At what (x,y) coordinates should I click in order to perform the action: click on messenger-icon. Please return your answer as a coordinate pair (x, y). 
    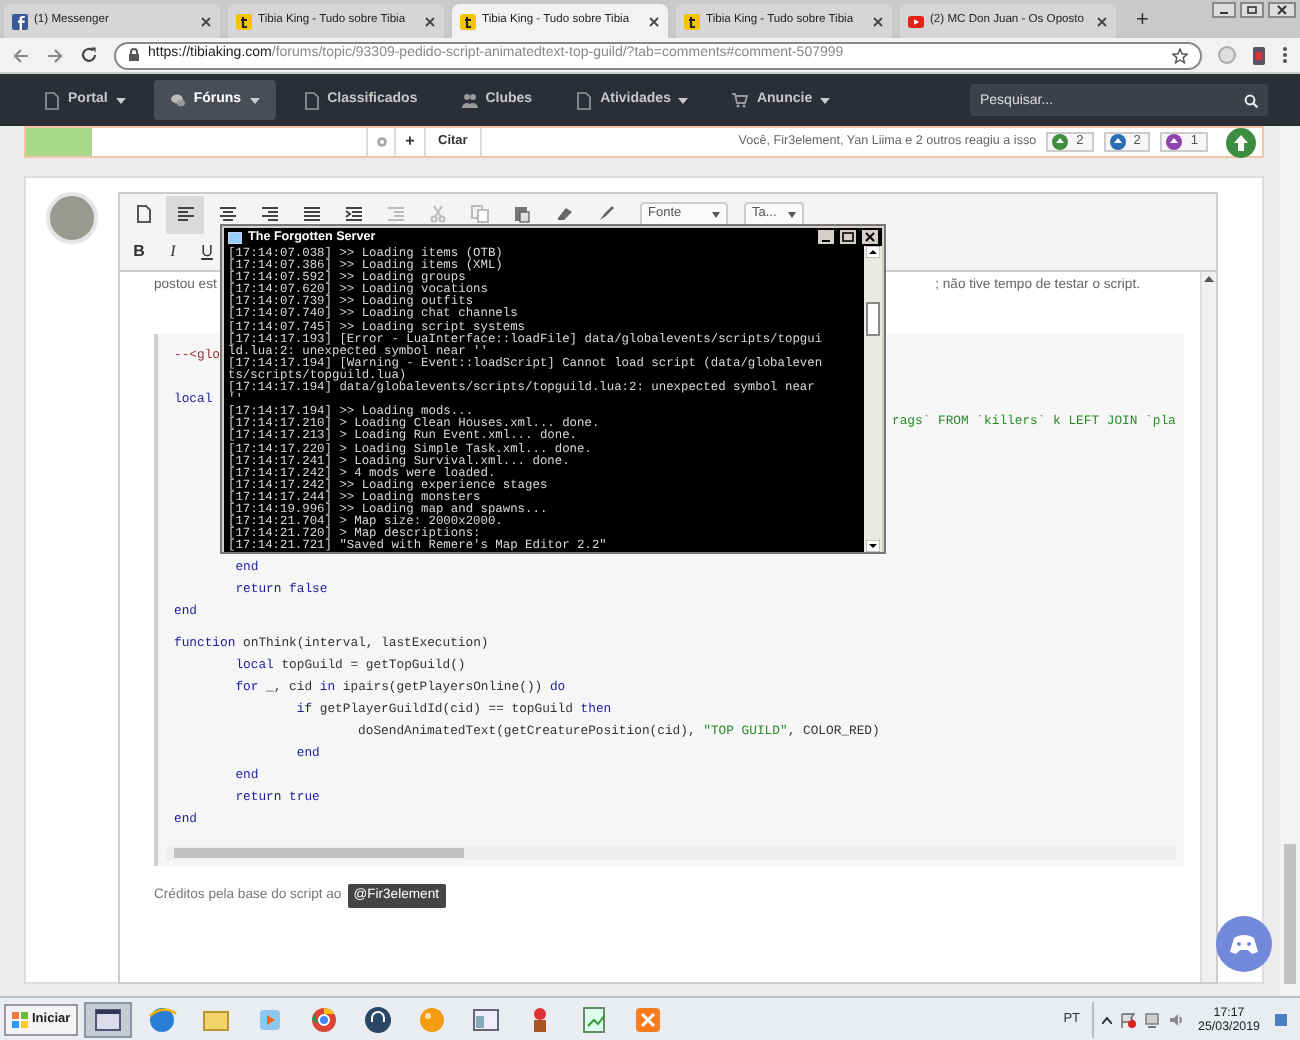
    Looking at the image, I should click on (20, 21).